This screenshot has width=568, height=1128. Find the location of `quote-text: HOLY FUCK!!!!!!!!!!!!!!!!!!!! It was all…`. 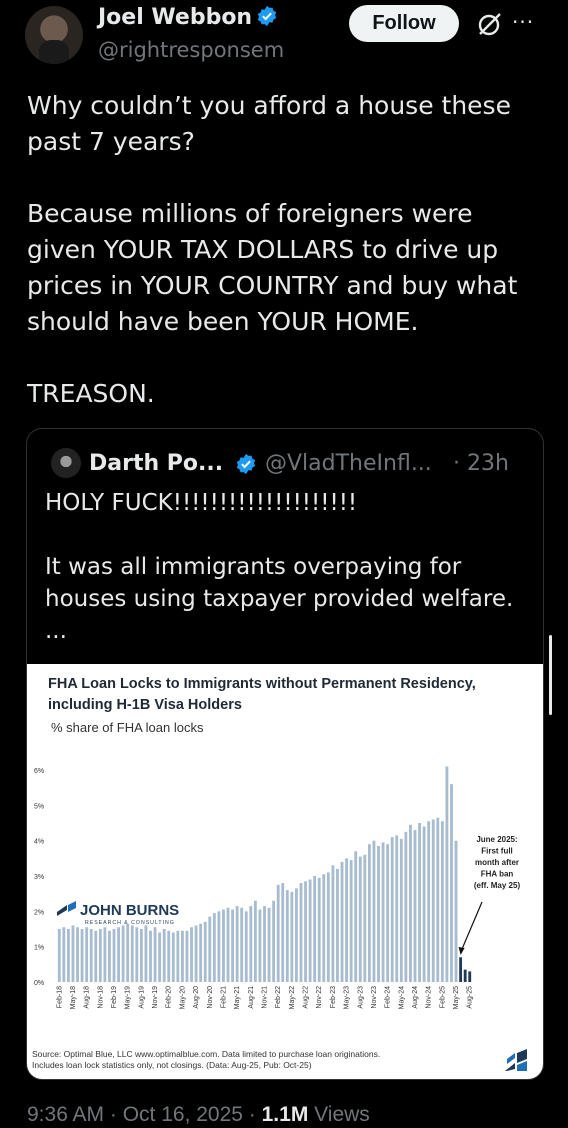

quote-text: HOLY FUCK!!!!!!!!!!!!!!!!!!!! It was all… is located at coordinates (279, 567).